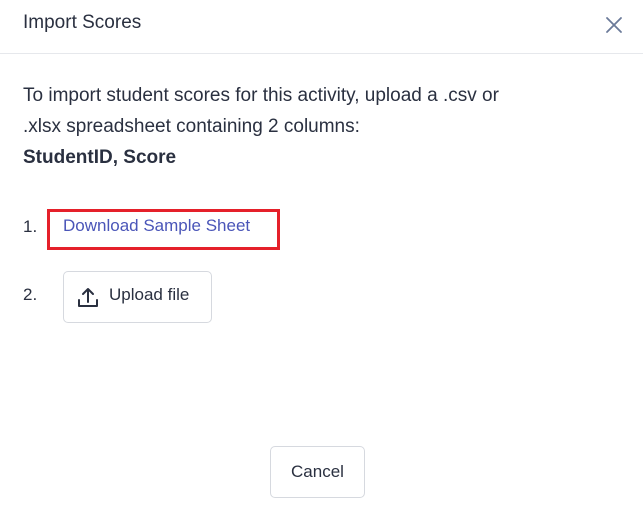 This screenshot has width=643, height=530. Describe the element at coordinates (149, 294) in the screenshot. I see `upload-file-label: Upload file` at that location.